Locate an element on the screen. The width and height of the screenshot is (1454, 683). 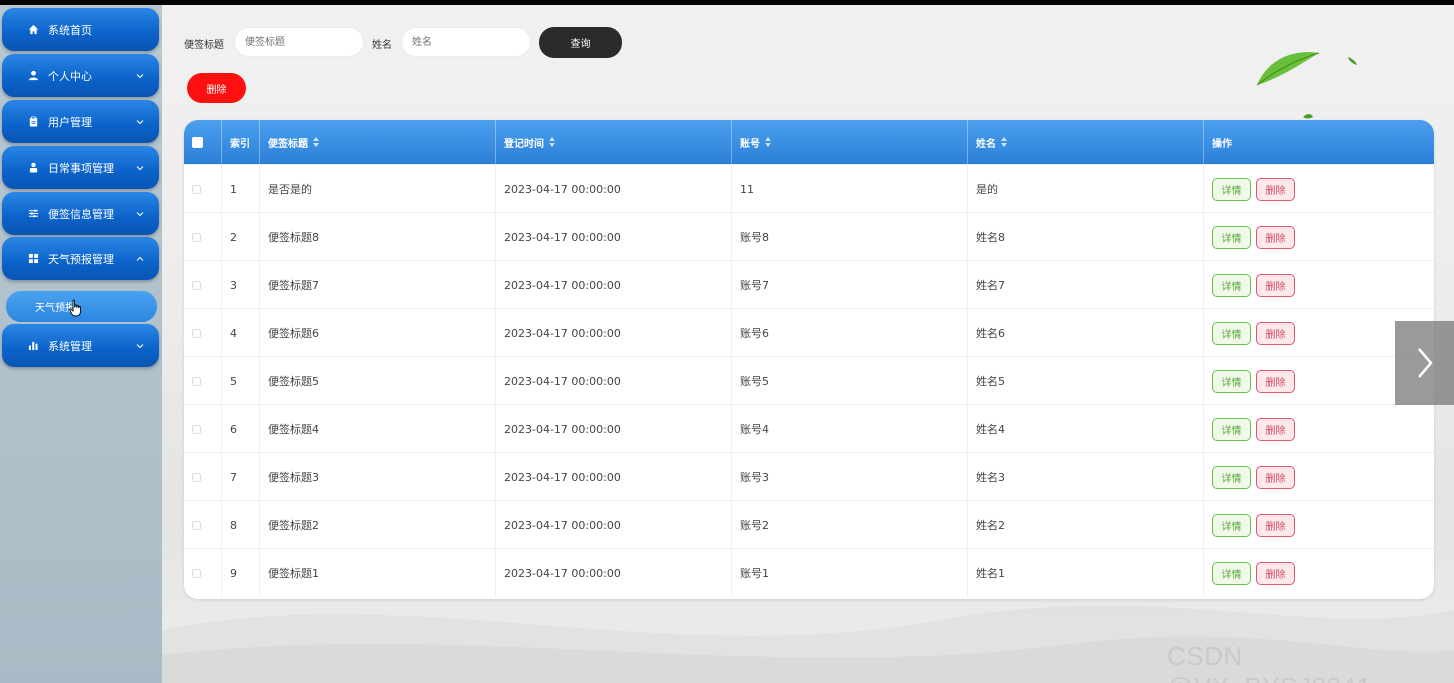
chevron-right-icon is located at coordinates (1425, 363).